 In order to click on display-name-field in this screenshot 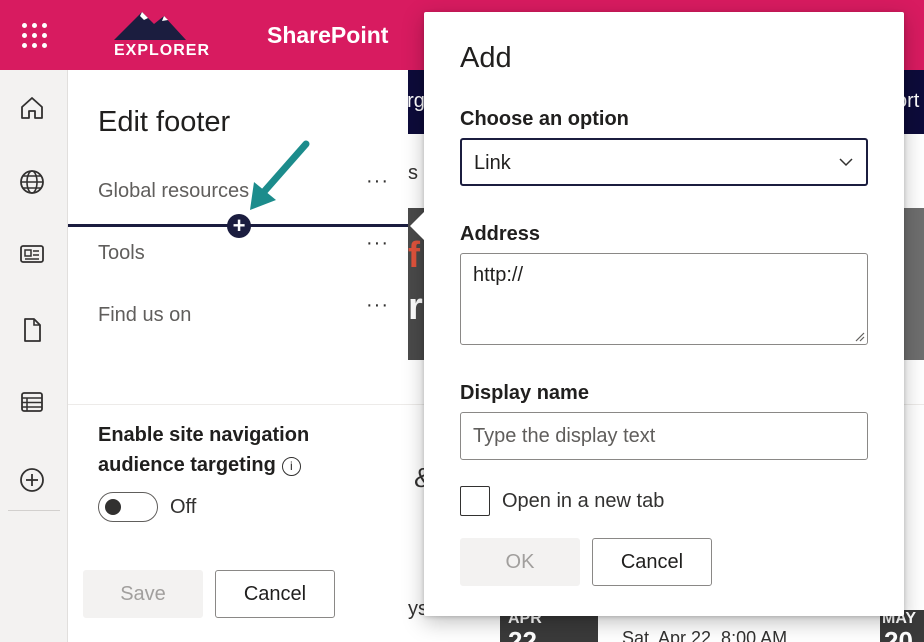, I will do `click(664, 436)`.